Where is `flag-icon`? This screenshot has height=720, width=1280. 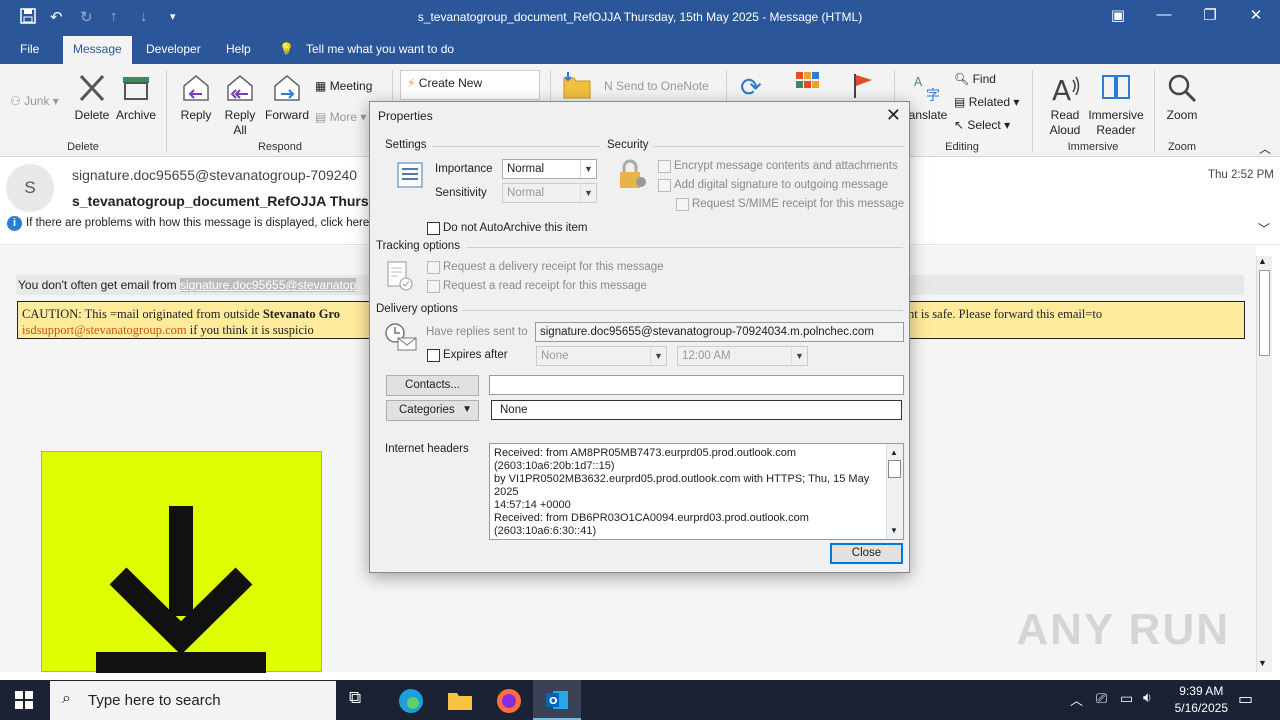
flag-icon is located at coordinates (863, 86).